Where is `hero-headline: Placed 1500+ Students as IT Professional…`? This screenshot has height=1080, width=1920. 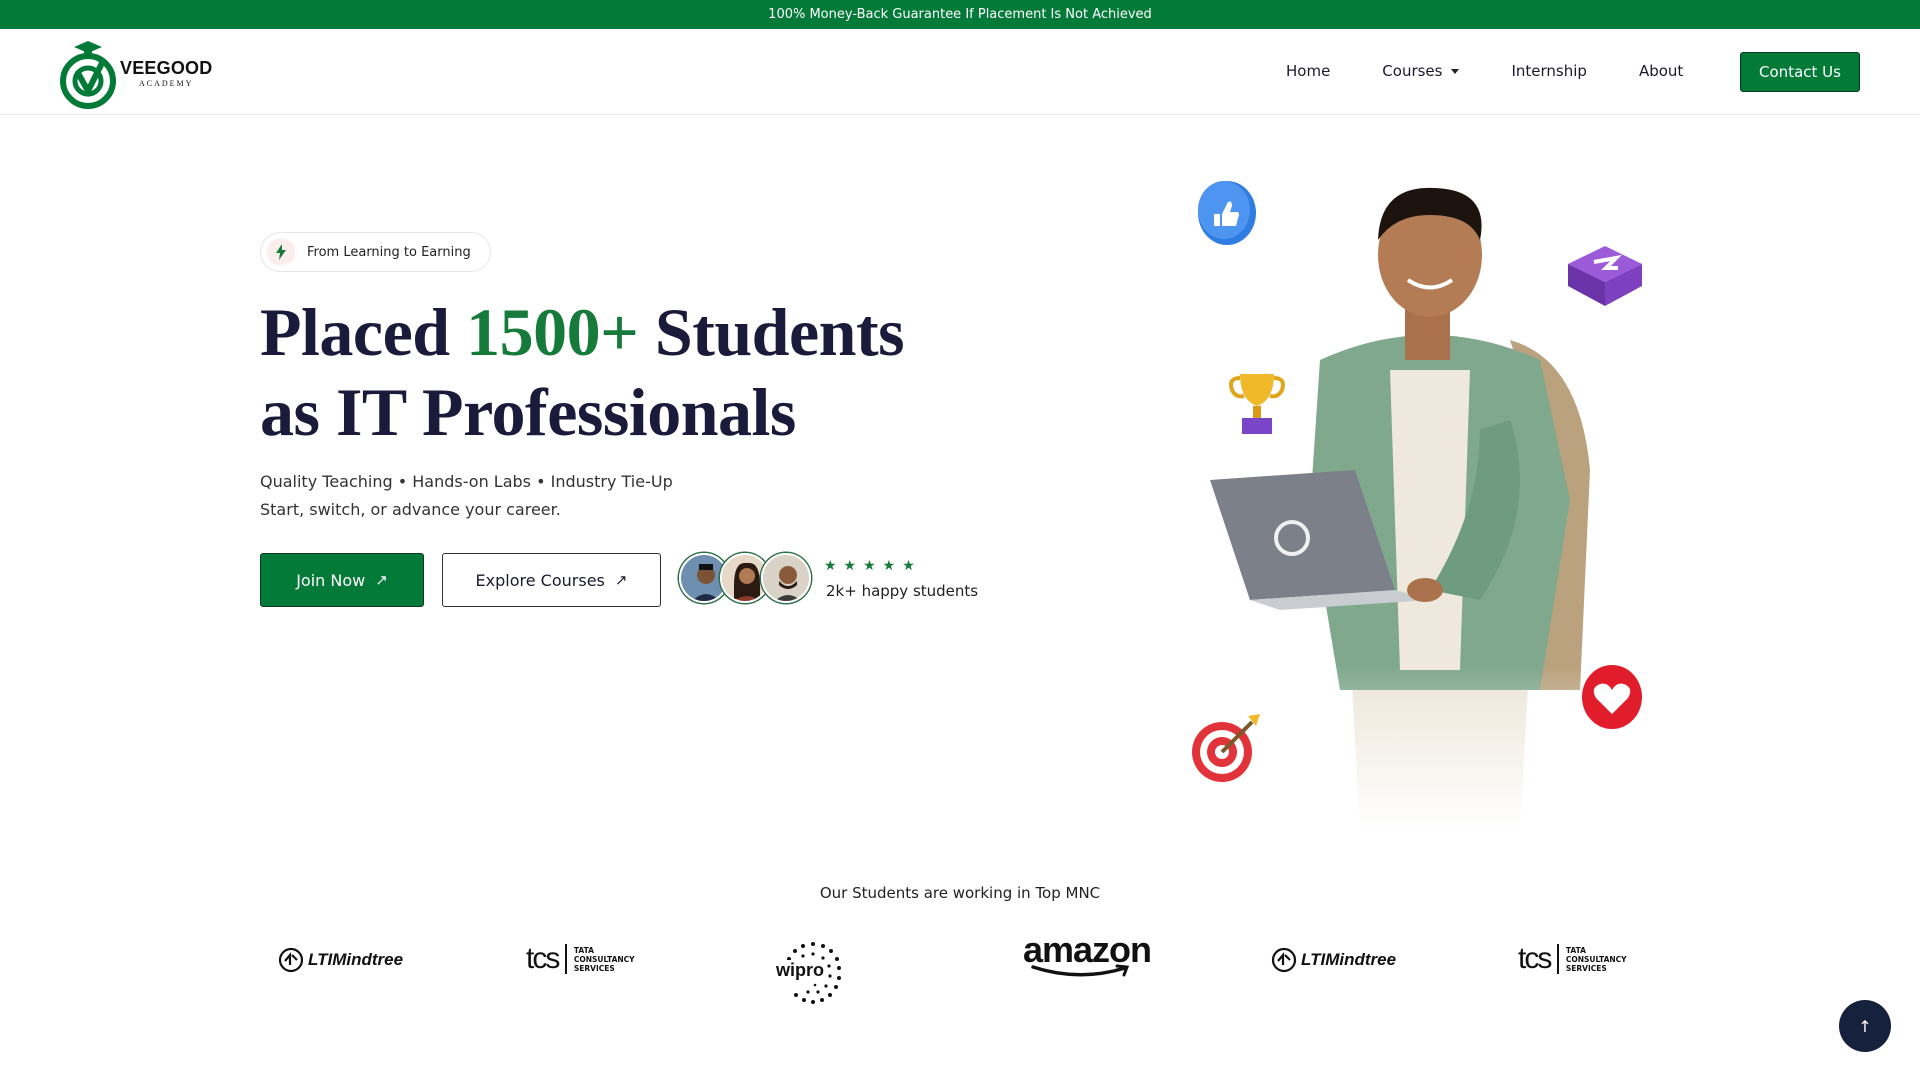
hero-headline: Placed 1500+ Students as IT Professional… is located at coordinates (582, 372).